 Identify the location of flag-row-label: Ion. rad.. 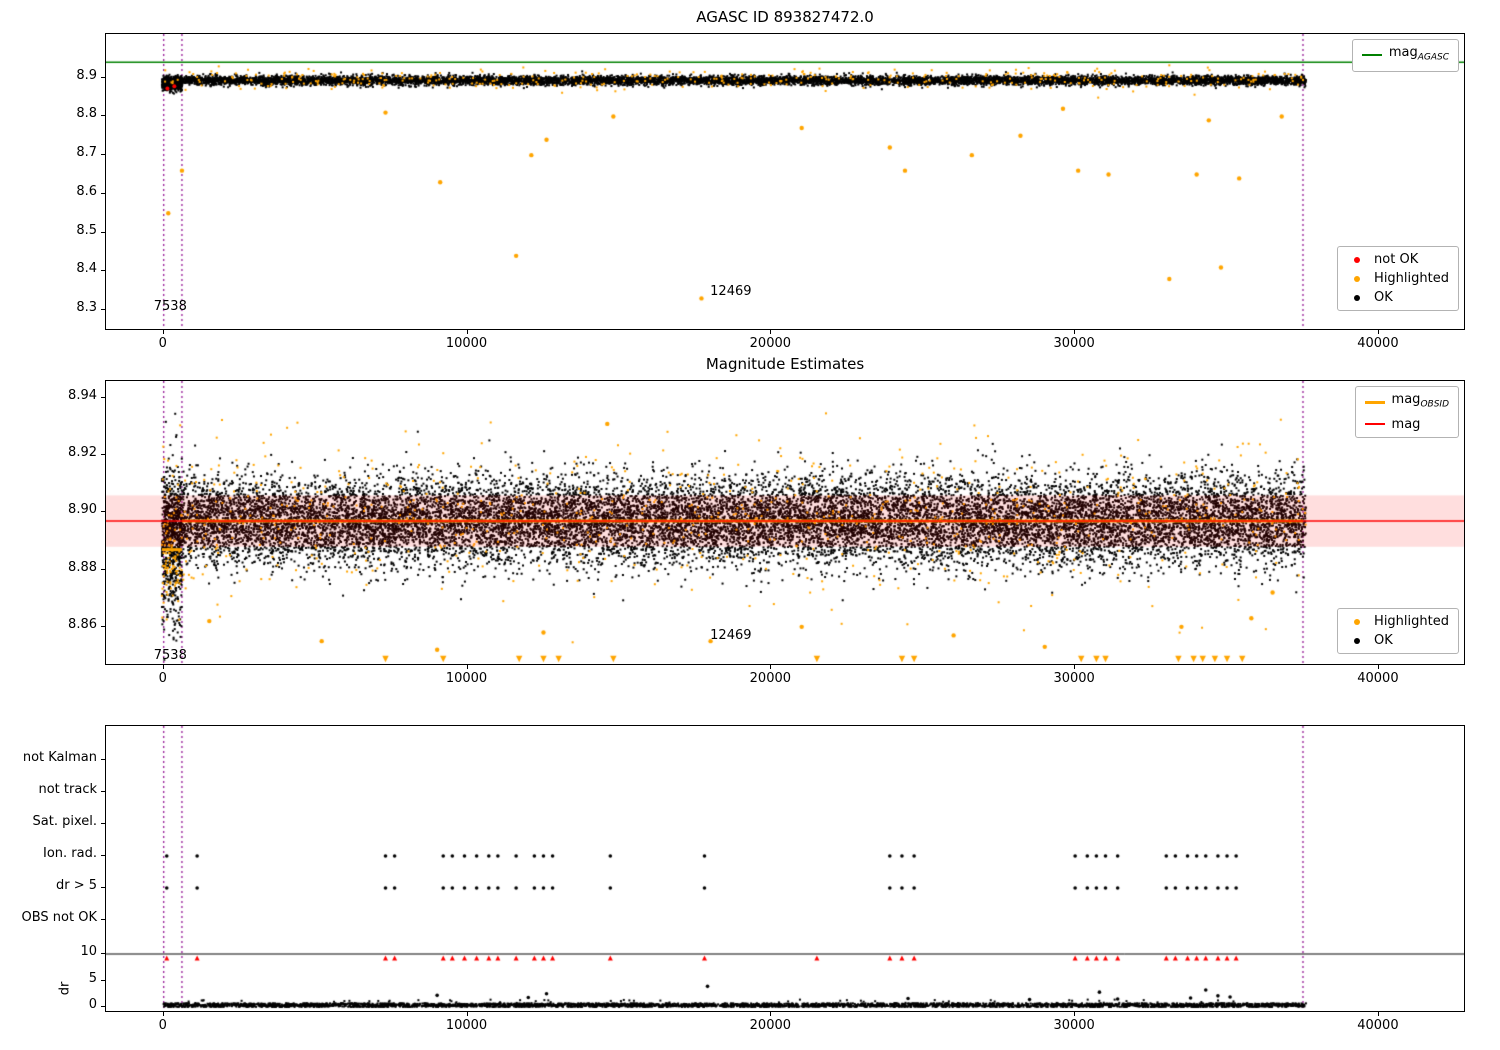
(70, 853).